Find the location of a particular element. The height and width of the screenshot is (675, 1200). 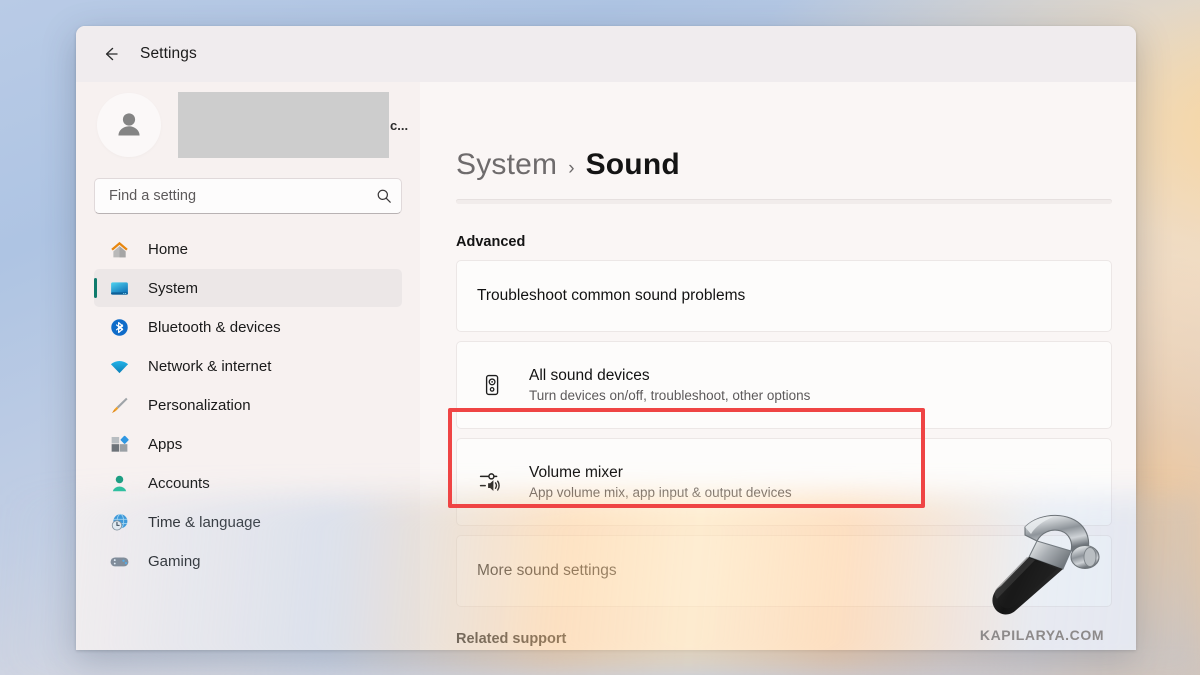

sidebar-item-label: Home is located at coordinates (168, 249).